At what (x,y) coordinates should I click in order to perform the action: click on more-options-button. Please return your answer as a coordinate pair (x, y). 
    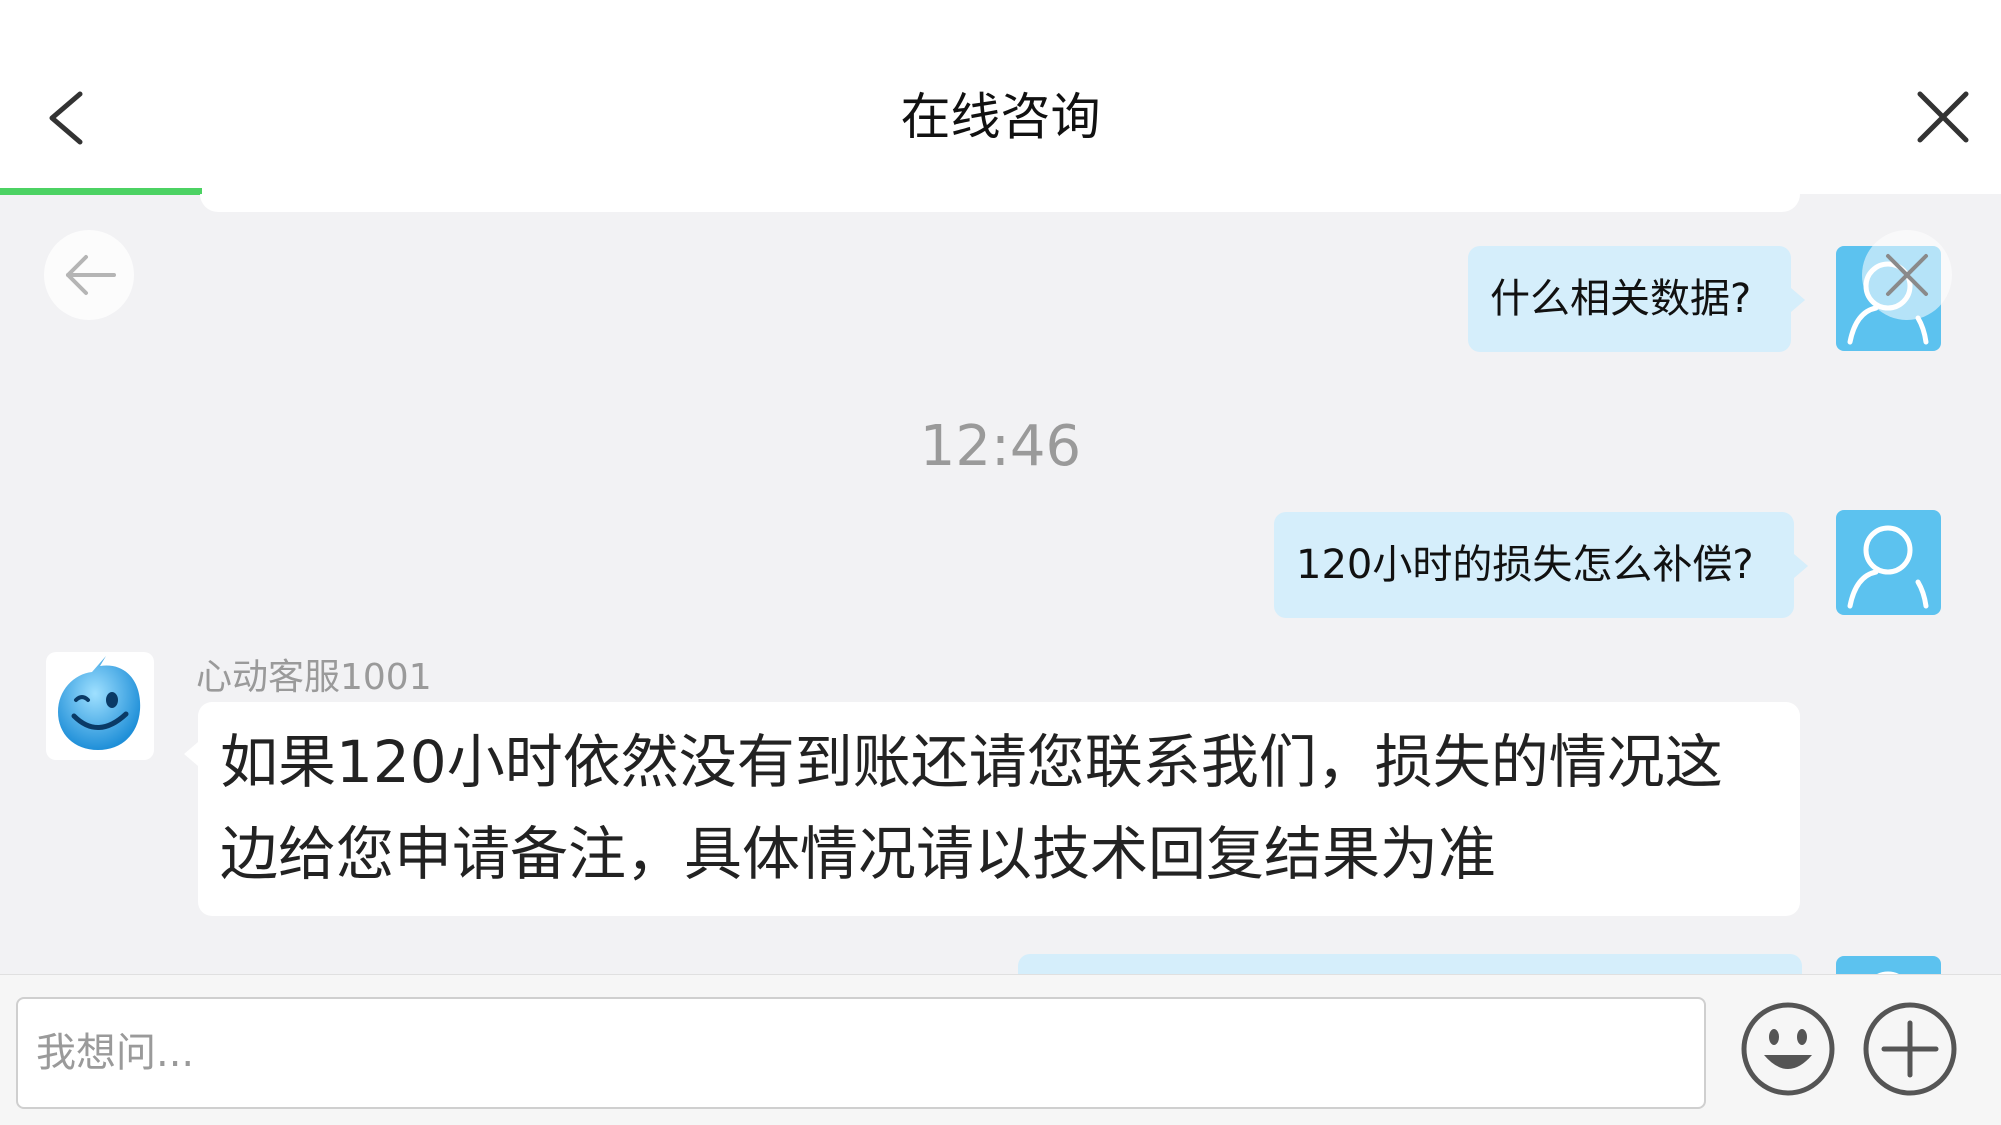
    Looking at the image, I should click on (1910, 1049).